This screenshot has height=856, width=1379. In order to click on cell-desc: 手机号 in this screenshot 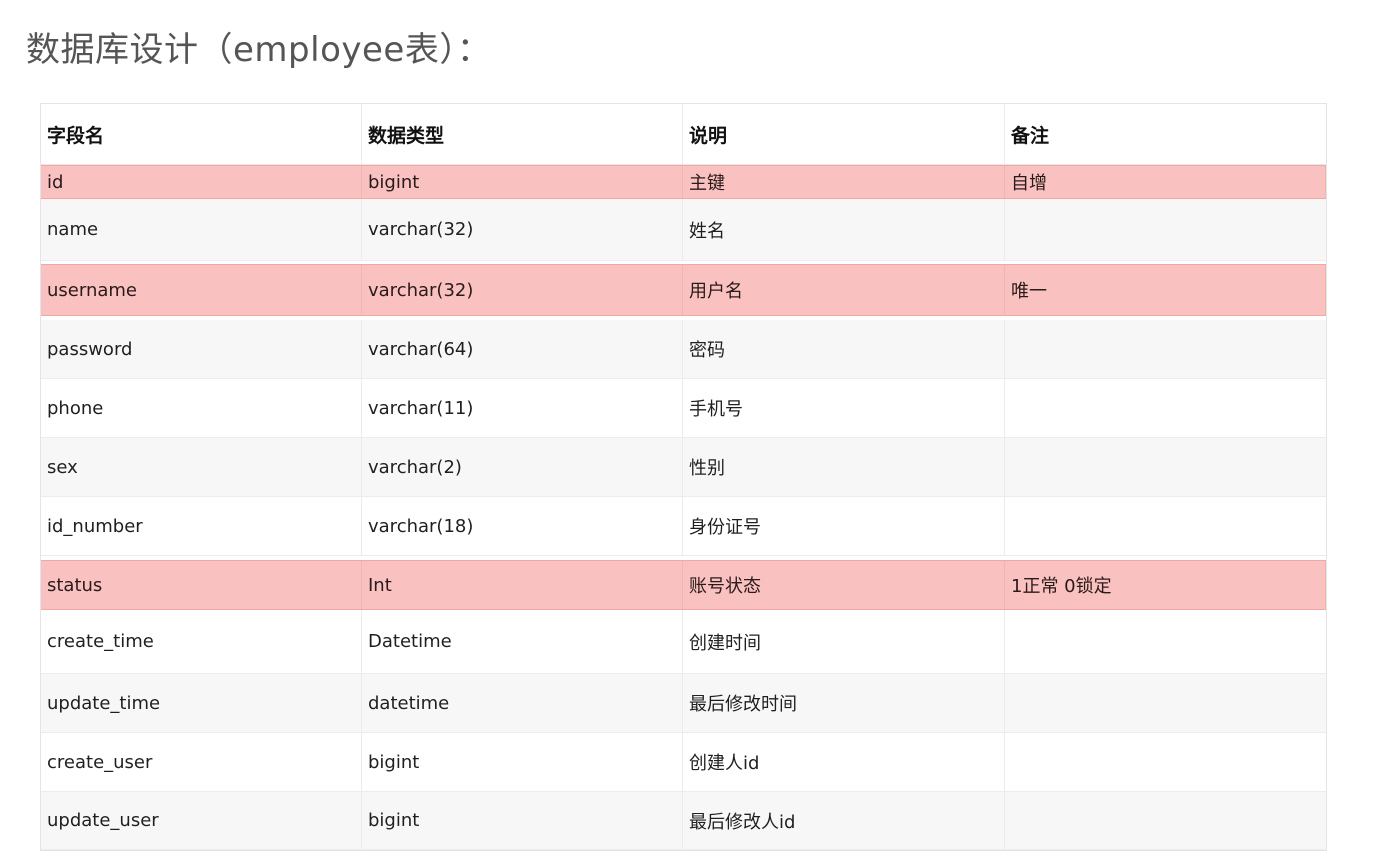, I will do `click(844, 408)`.